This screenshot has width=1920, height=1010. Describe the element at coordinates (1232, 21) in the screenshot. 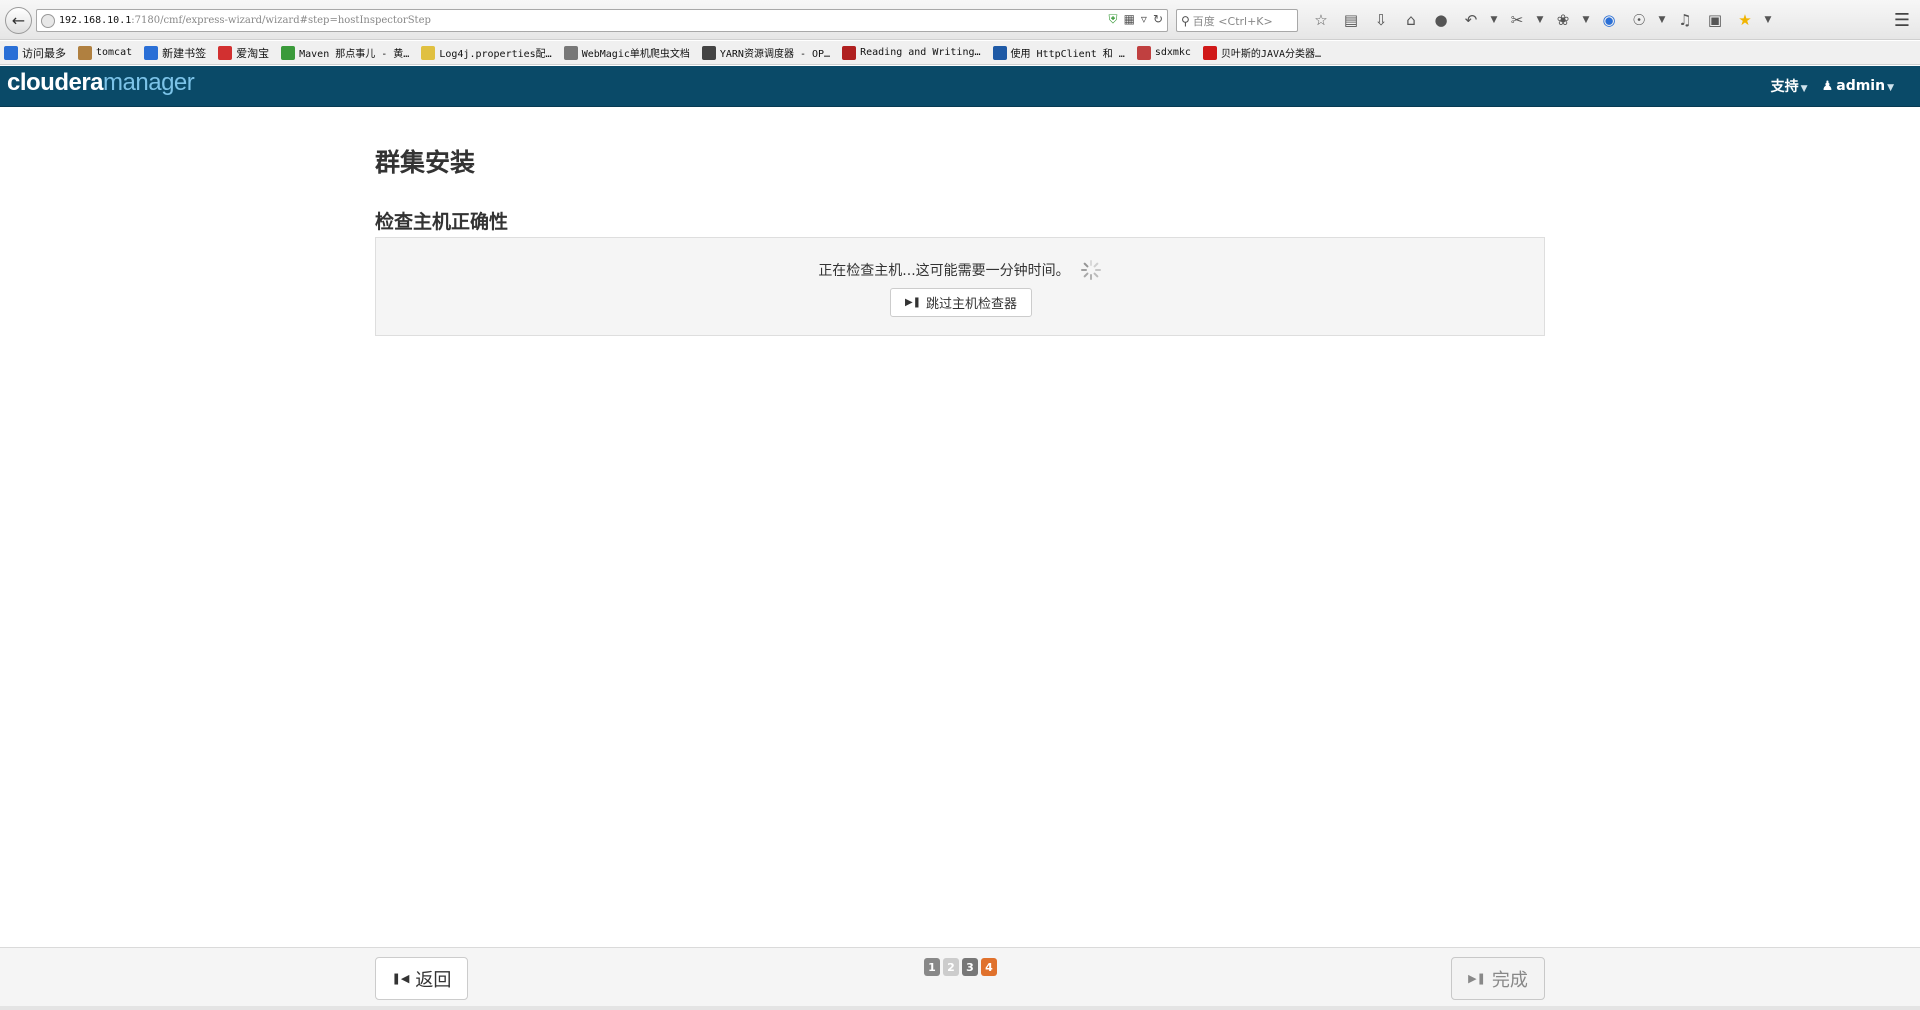

I see `search-placeholder: 百度 <Ctrl+K>` at that location.